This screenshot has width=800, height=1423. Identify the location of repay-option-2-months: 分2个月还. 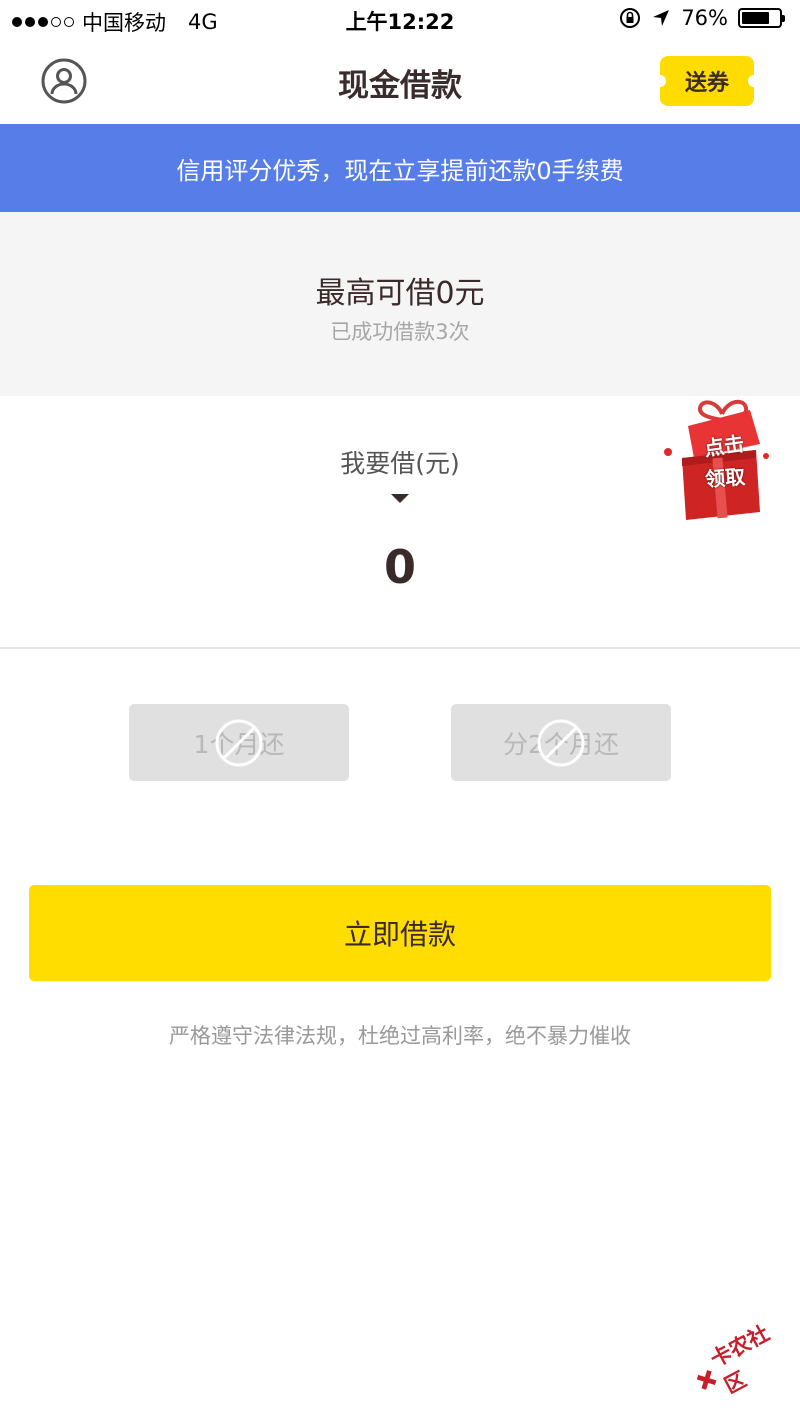
(561, 742).